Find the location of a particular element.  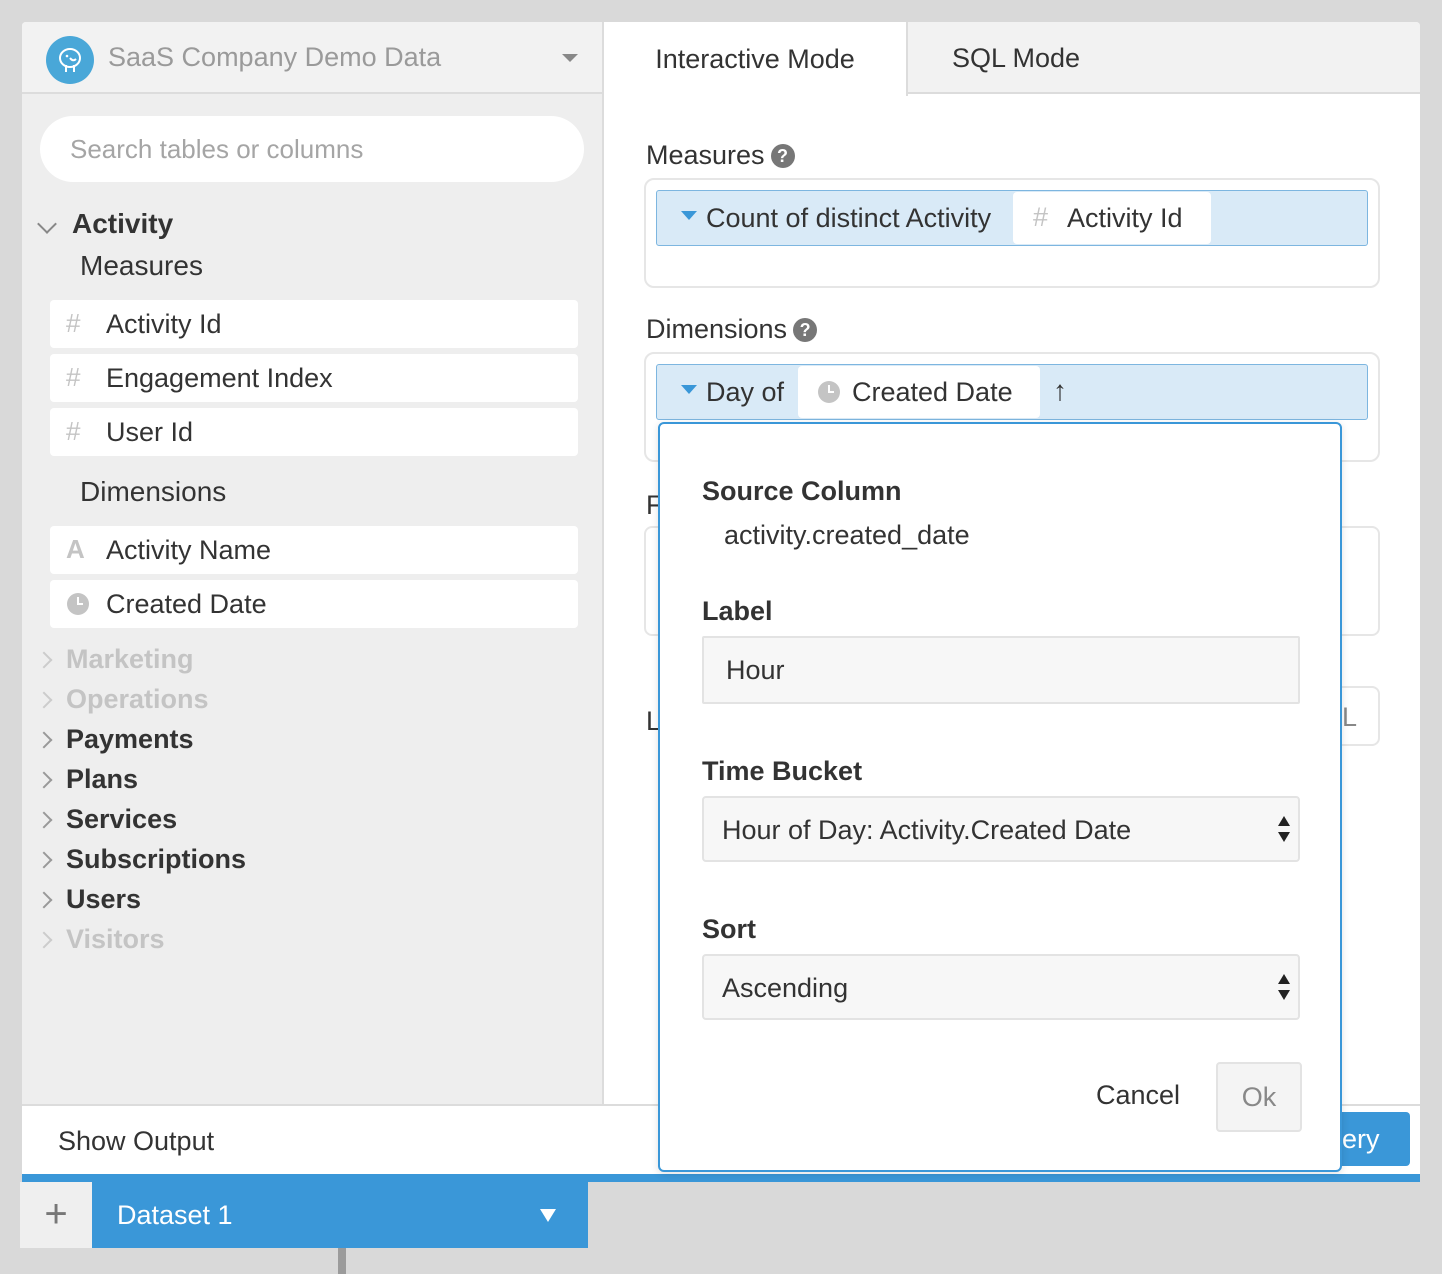

table-label: Services is located at coordinates (122, 819).